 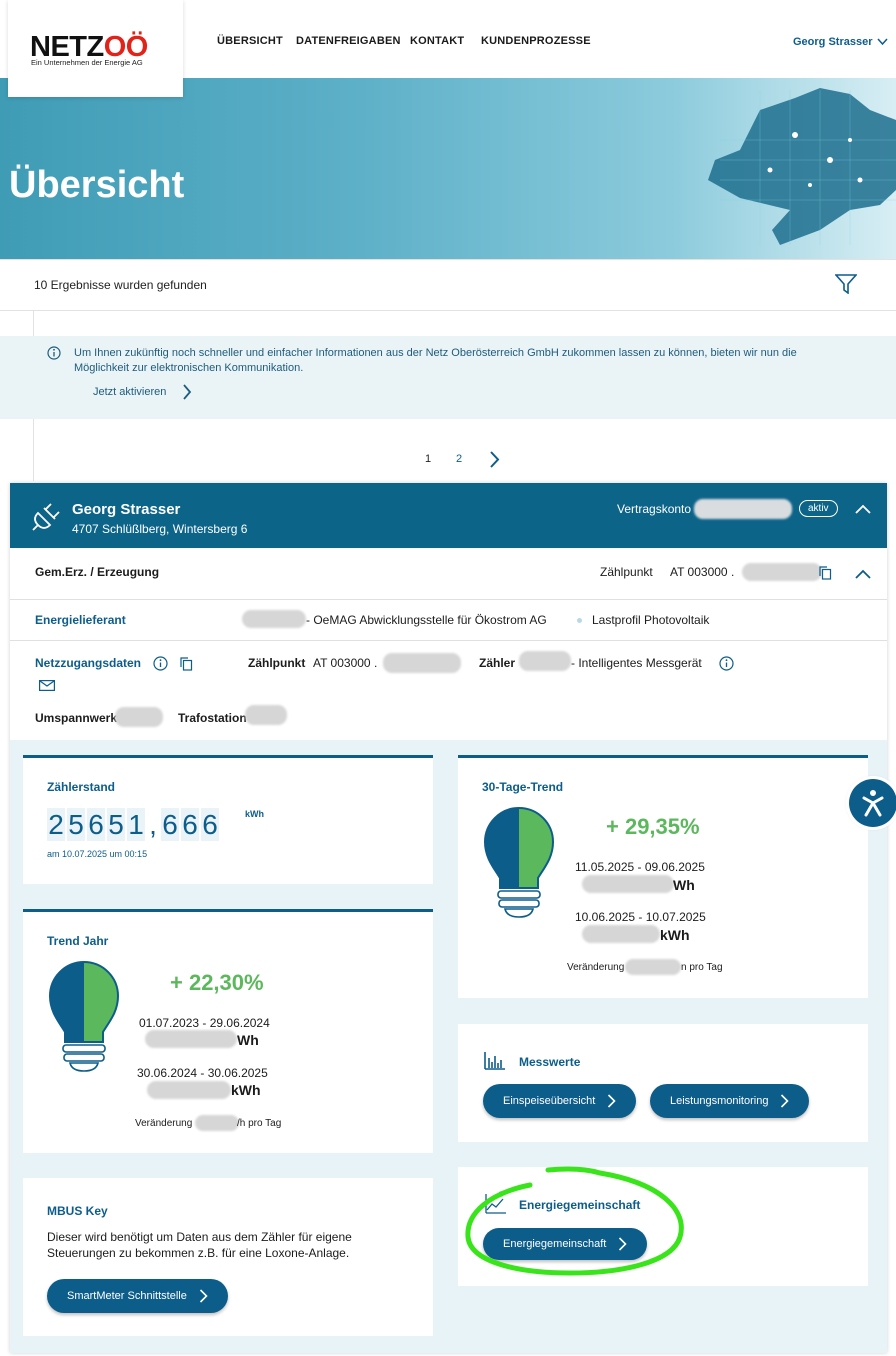 I want to click on period-1: 01.07.2023 - 29.06.2024, so click(x=204, y=1023).